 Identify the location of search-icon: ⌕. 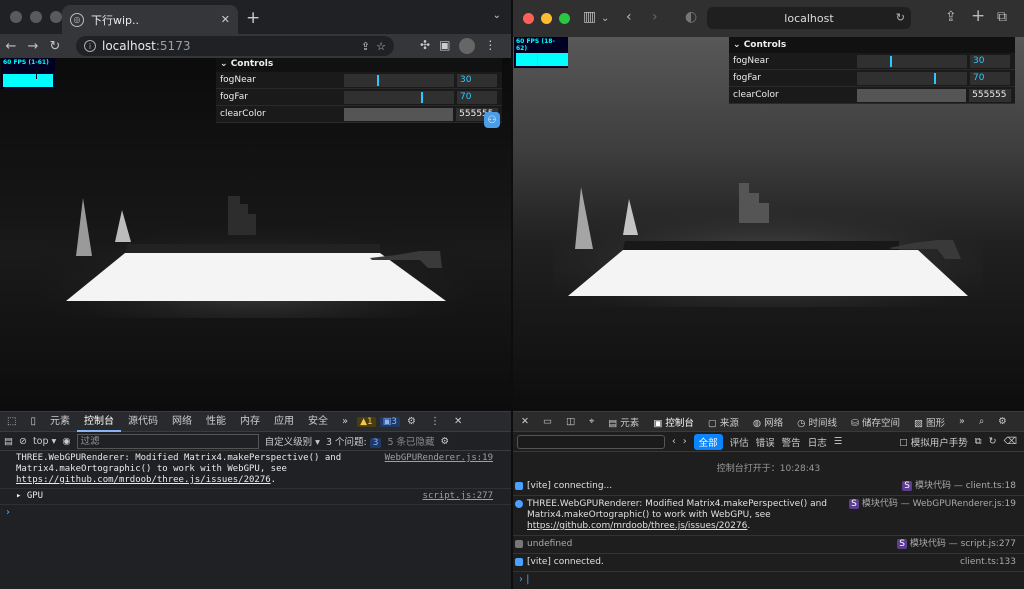
(981, 421).